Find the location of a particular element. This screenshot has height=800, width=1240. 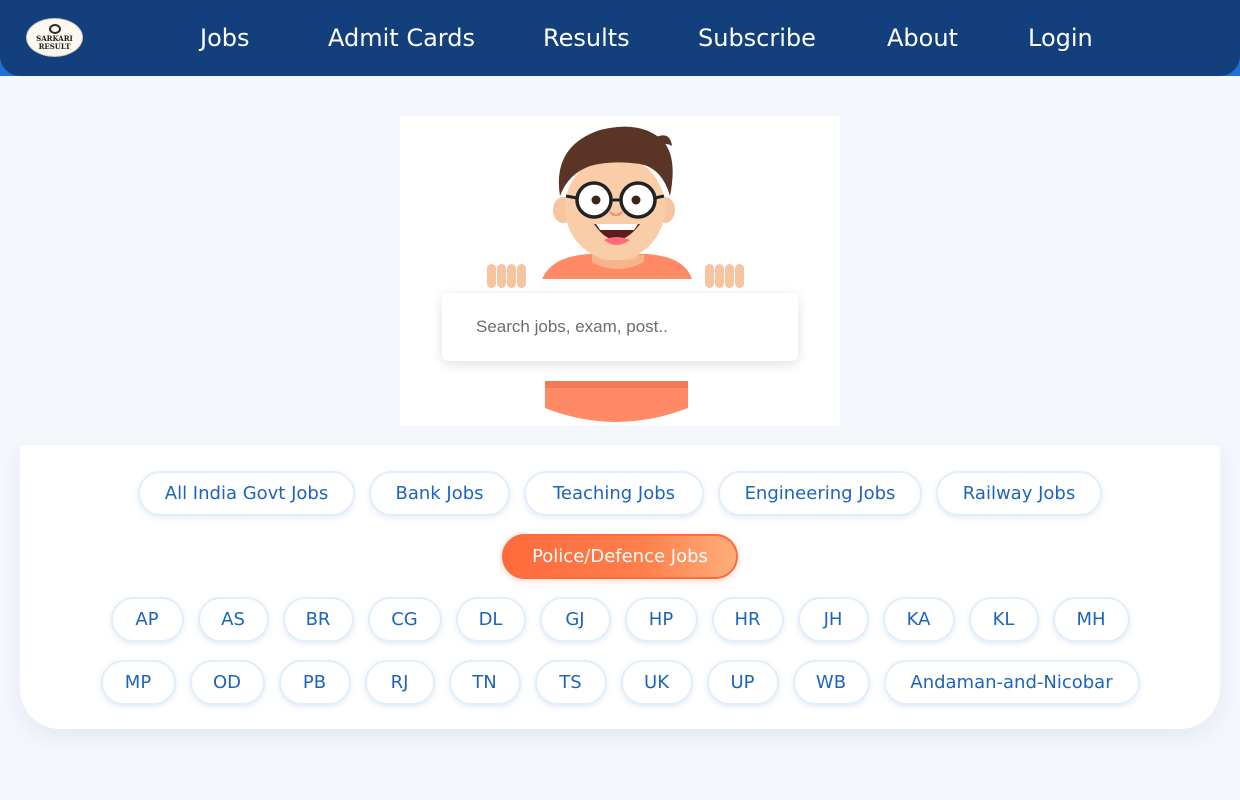

category-teaching-jobs: Teaching Jobs is located at coordinates (614, 493).